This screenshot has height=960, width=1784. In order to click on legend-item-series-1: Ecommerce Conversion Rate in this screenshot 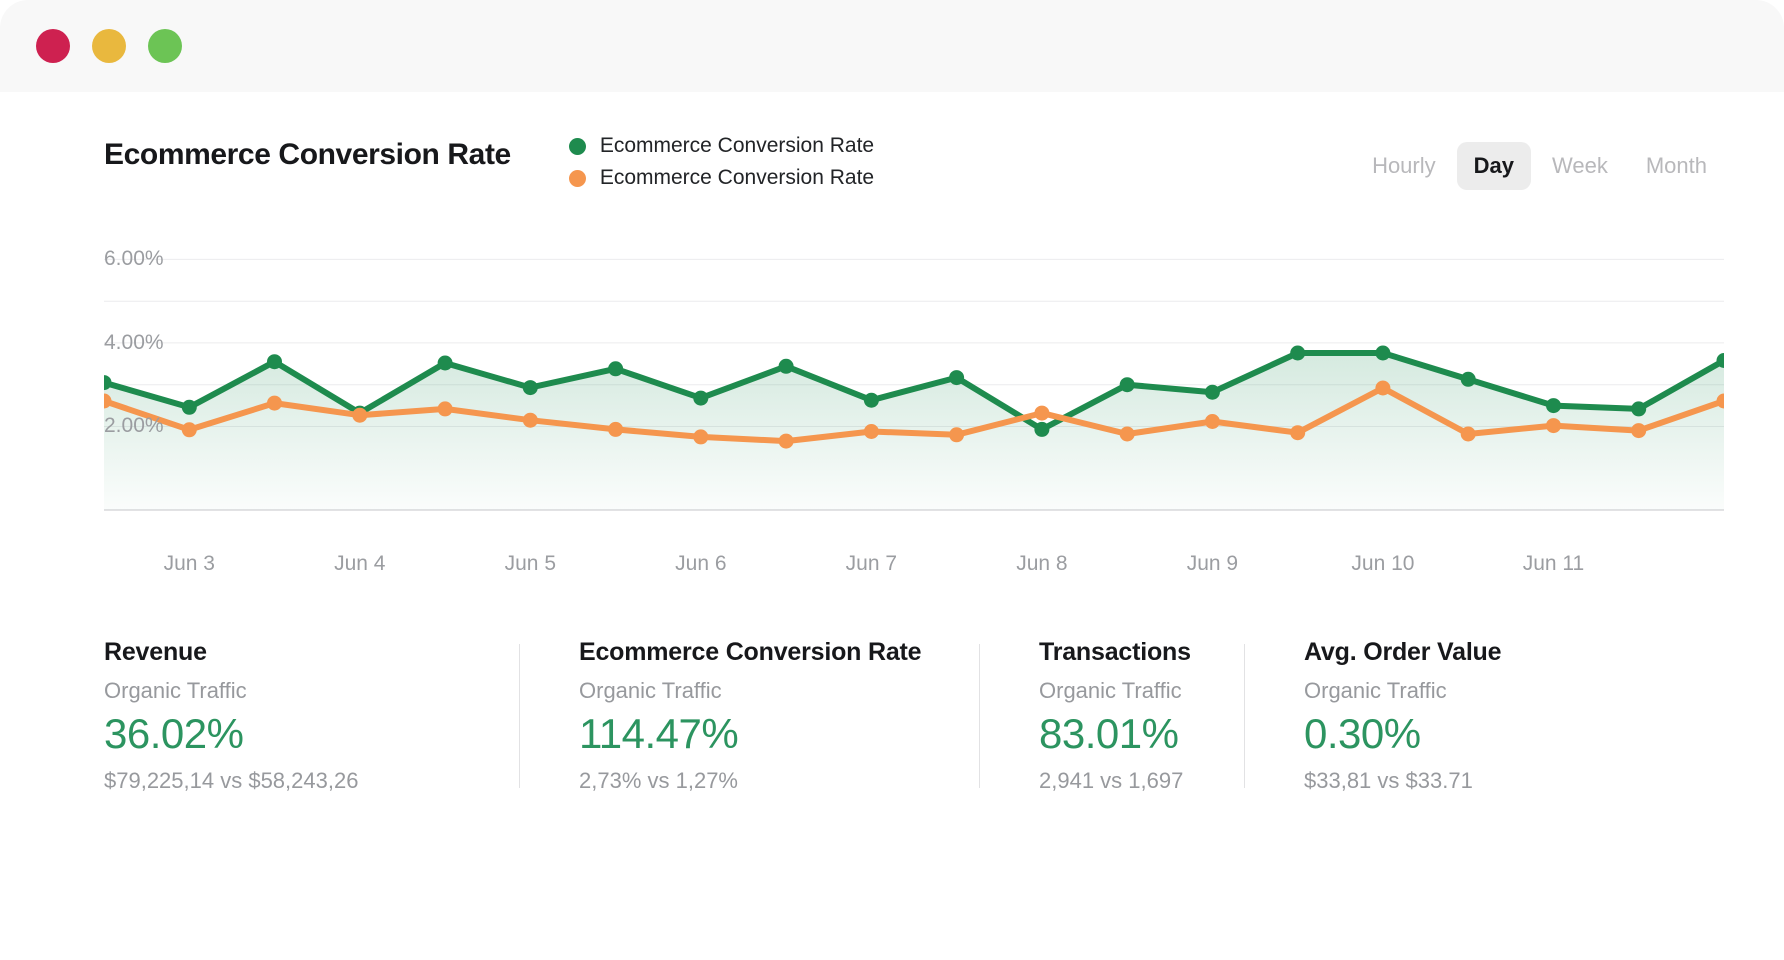, I will do `click(721, 146)`.